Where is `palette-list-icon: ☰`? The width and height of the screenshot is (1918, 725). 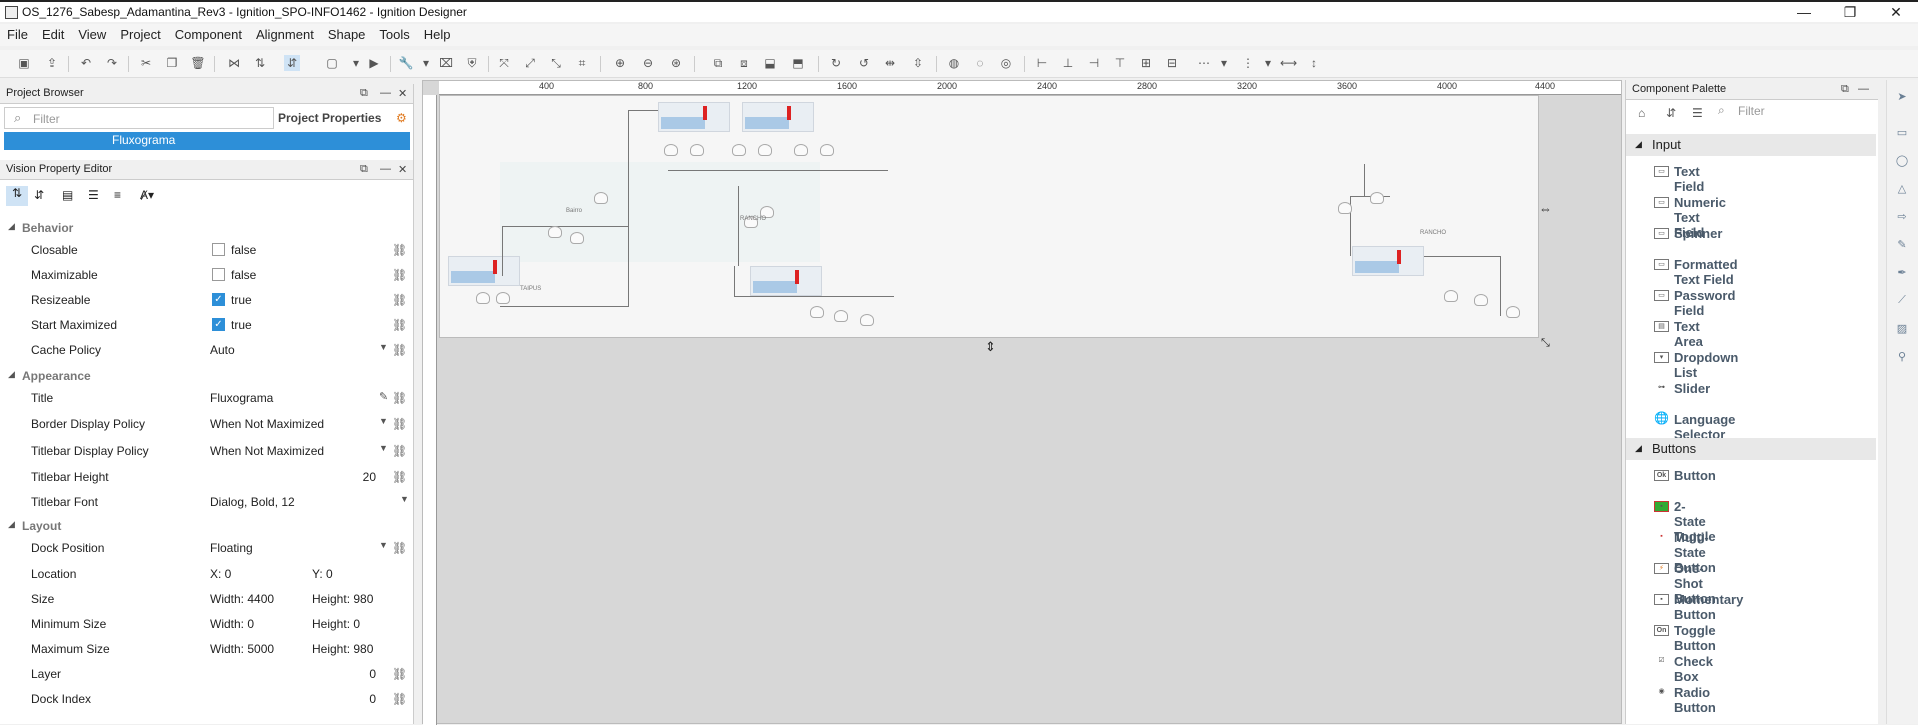
palette-list-icon: ☰ is located at coordinates (1697, 113).